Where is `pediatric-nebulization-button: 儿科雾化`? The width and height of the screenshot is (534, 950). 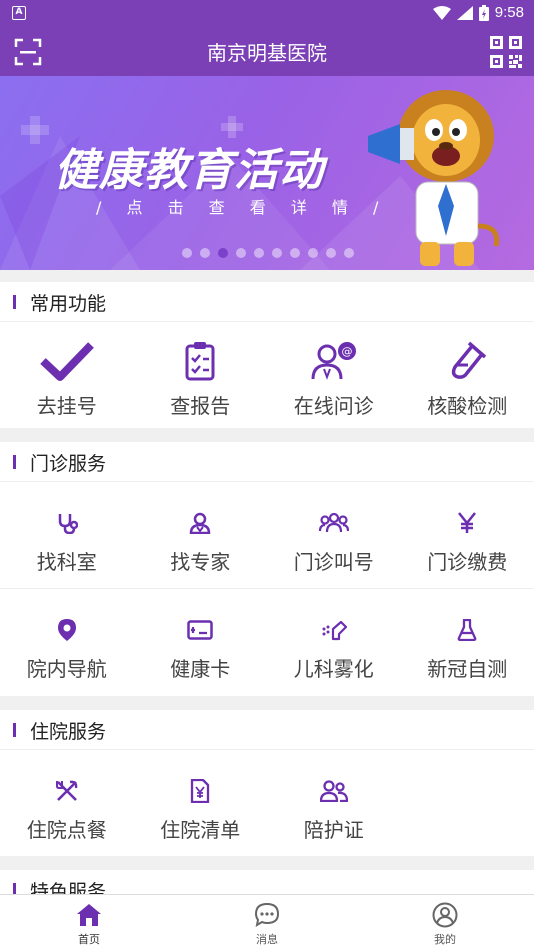
pediatric-nebulization-button: 儿科雾化 is located at coordinates (334, 642).